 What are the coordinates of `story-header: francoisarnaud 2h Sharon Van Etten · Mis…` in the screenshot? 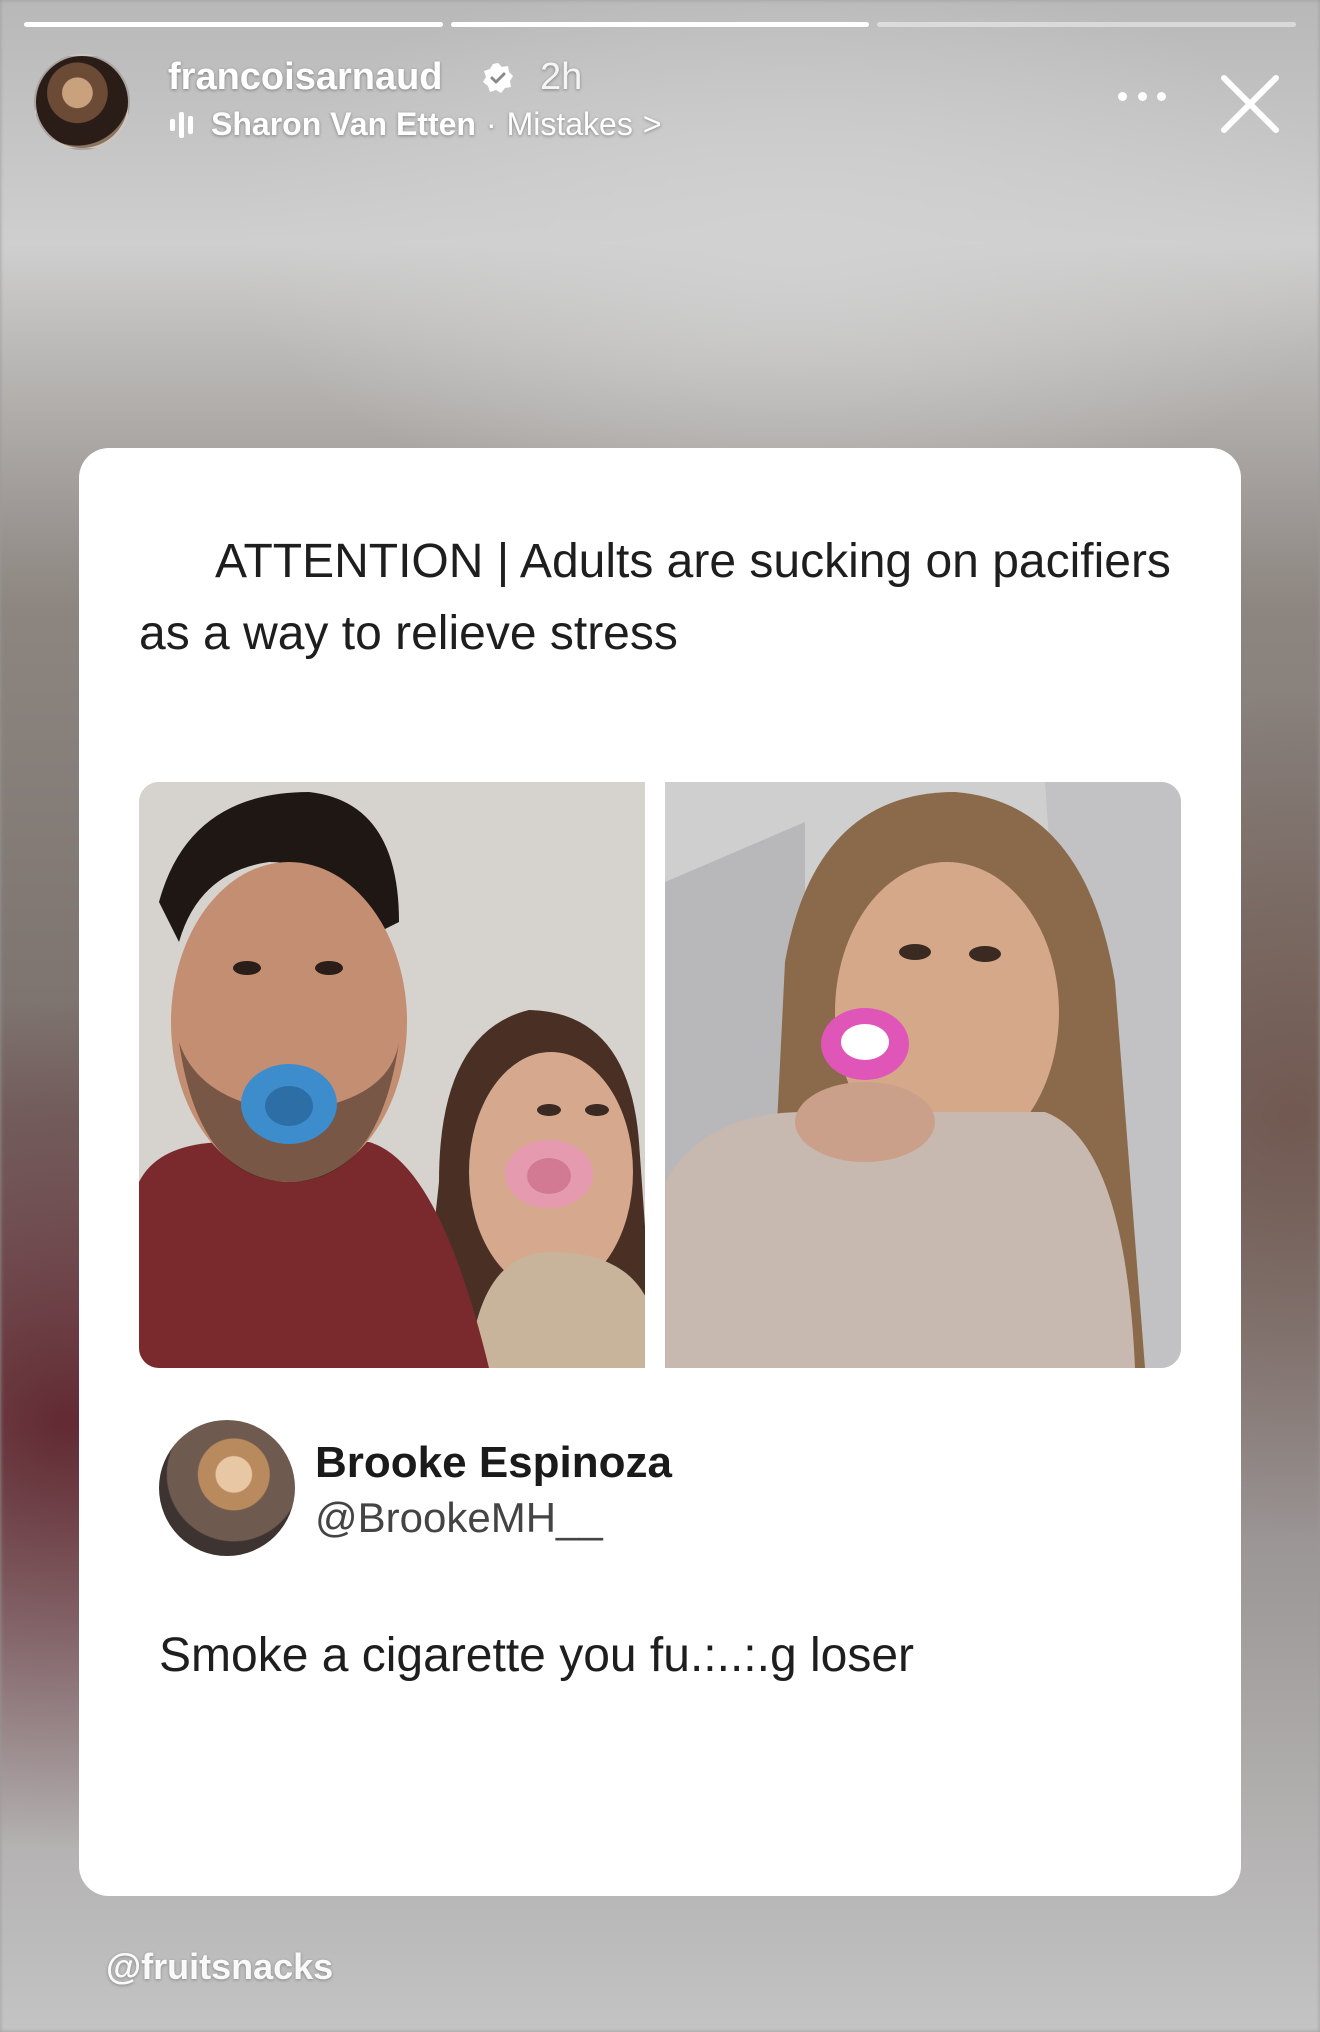 It's located at (660, 104).